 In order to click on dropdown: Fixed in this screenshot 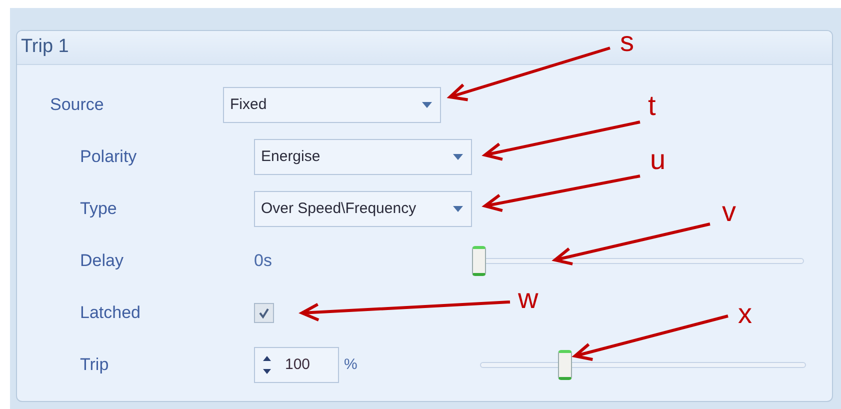, I will do `click(332, 105)`.